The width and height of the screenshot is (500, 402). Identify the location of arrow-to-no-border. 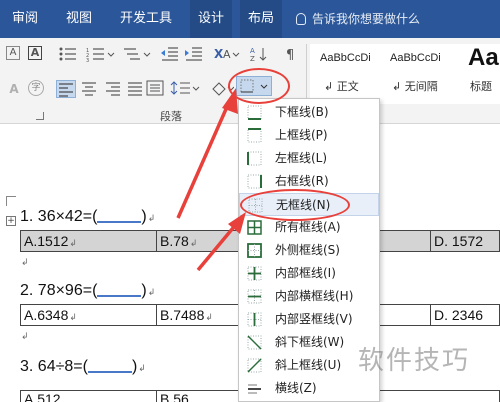
(218, 246).